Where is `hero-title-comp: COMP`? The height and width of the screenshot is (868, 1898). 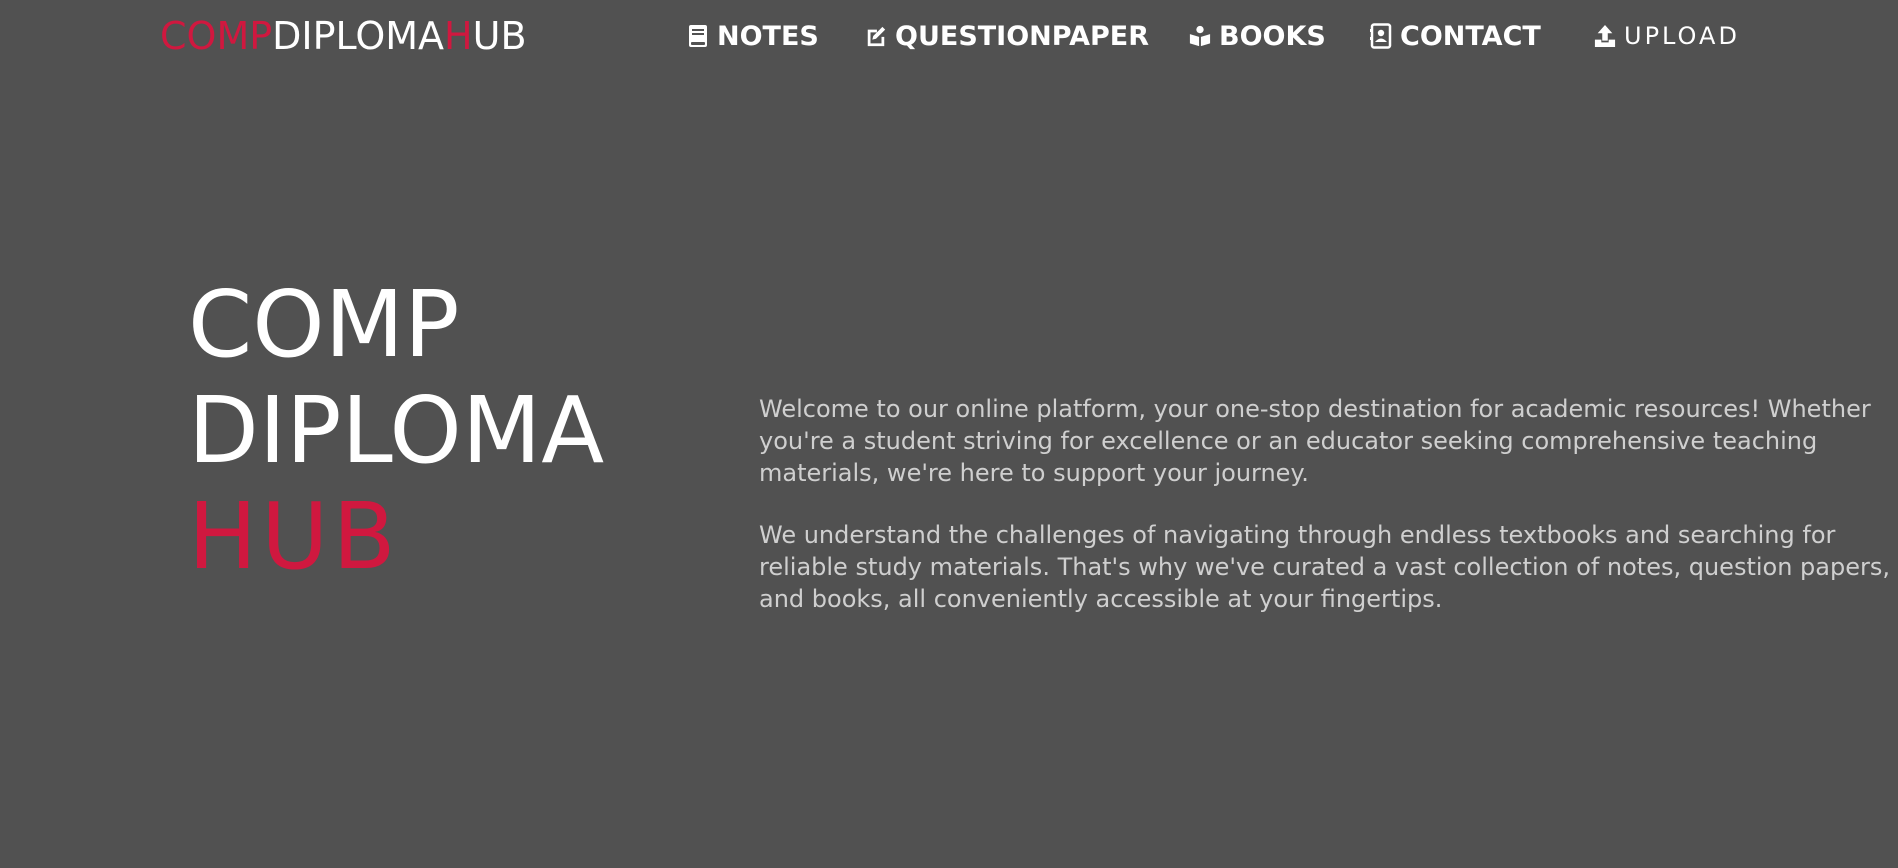 hero-title-comp: COMP is located at coordinates (324, 324).